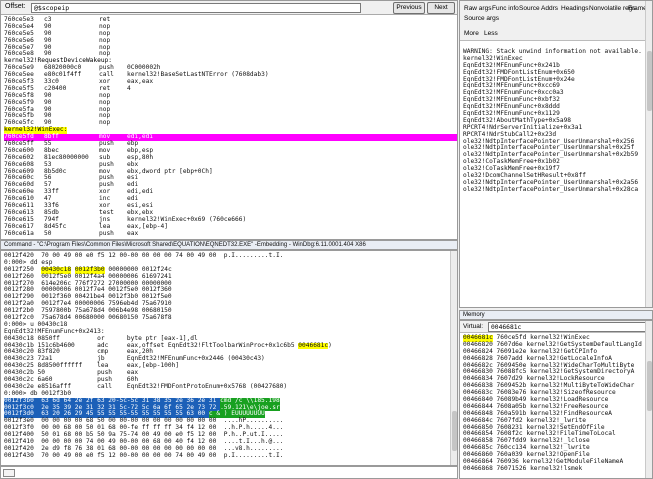  Describe the element at coordinates (51, 192) in the screenshot. I see `instruction-bytes: 33ff` at that location.